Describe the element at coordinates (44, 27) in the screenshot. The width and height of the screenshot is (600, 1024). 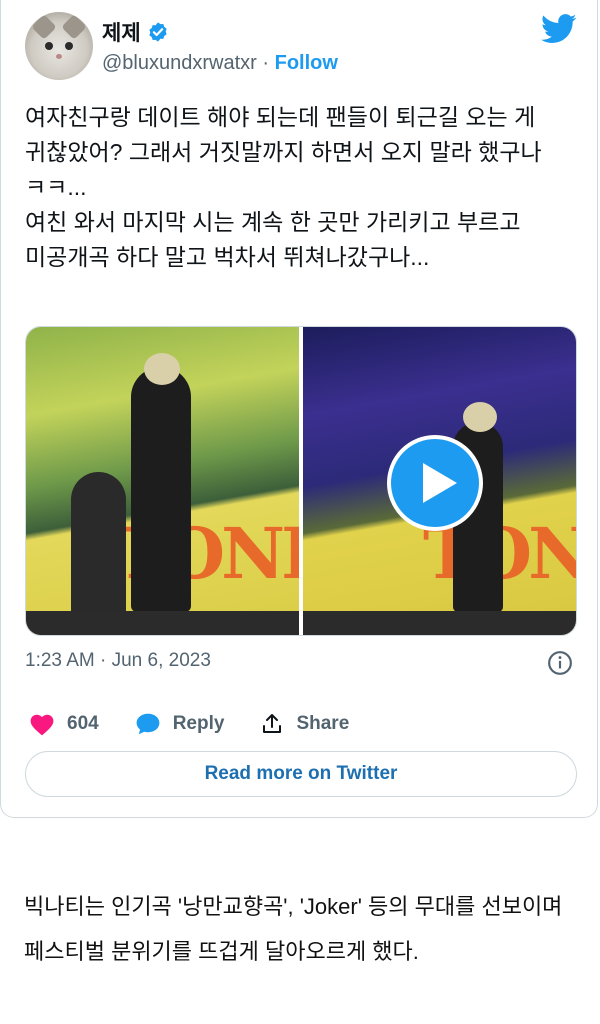
I see `cat-ear-left` at that location.